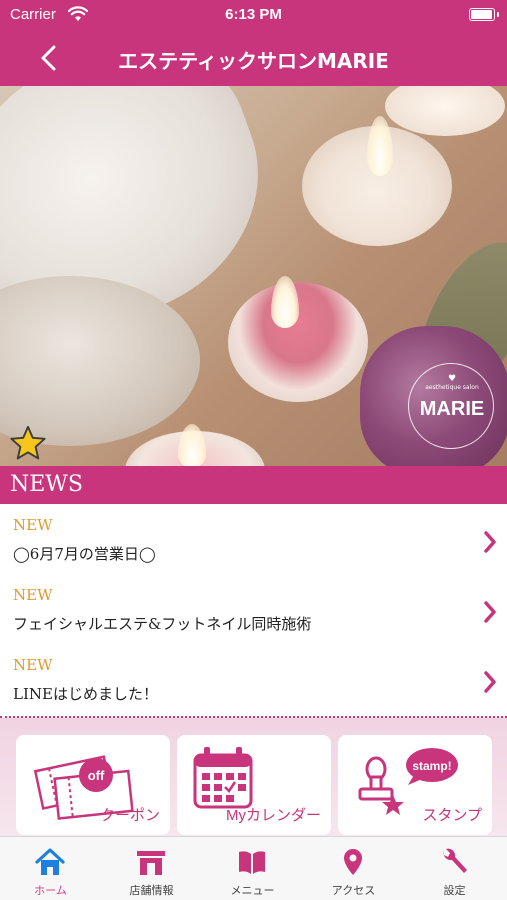 The height and width of the screenshot is (900, 507). I want to click on tab-store-info-label: 店舗情報, so click(151, 890).